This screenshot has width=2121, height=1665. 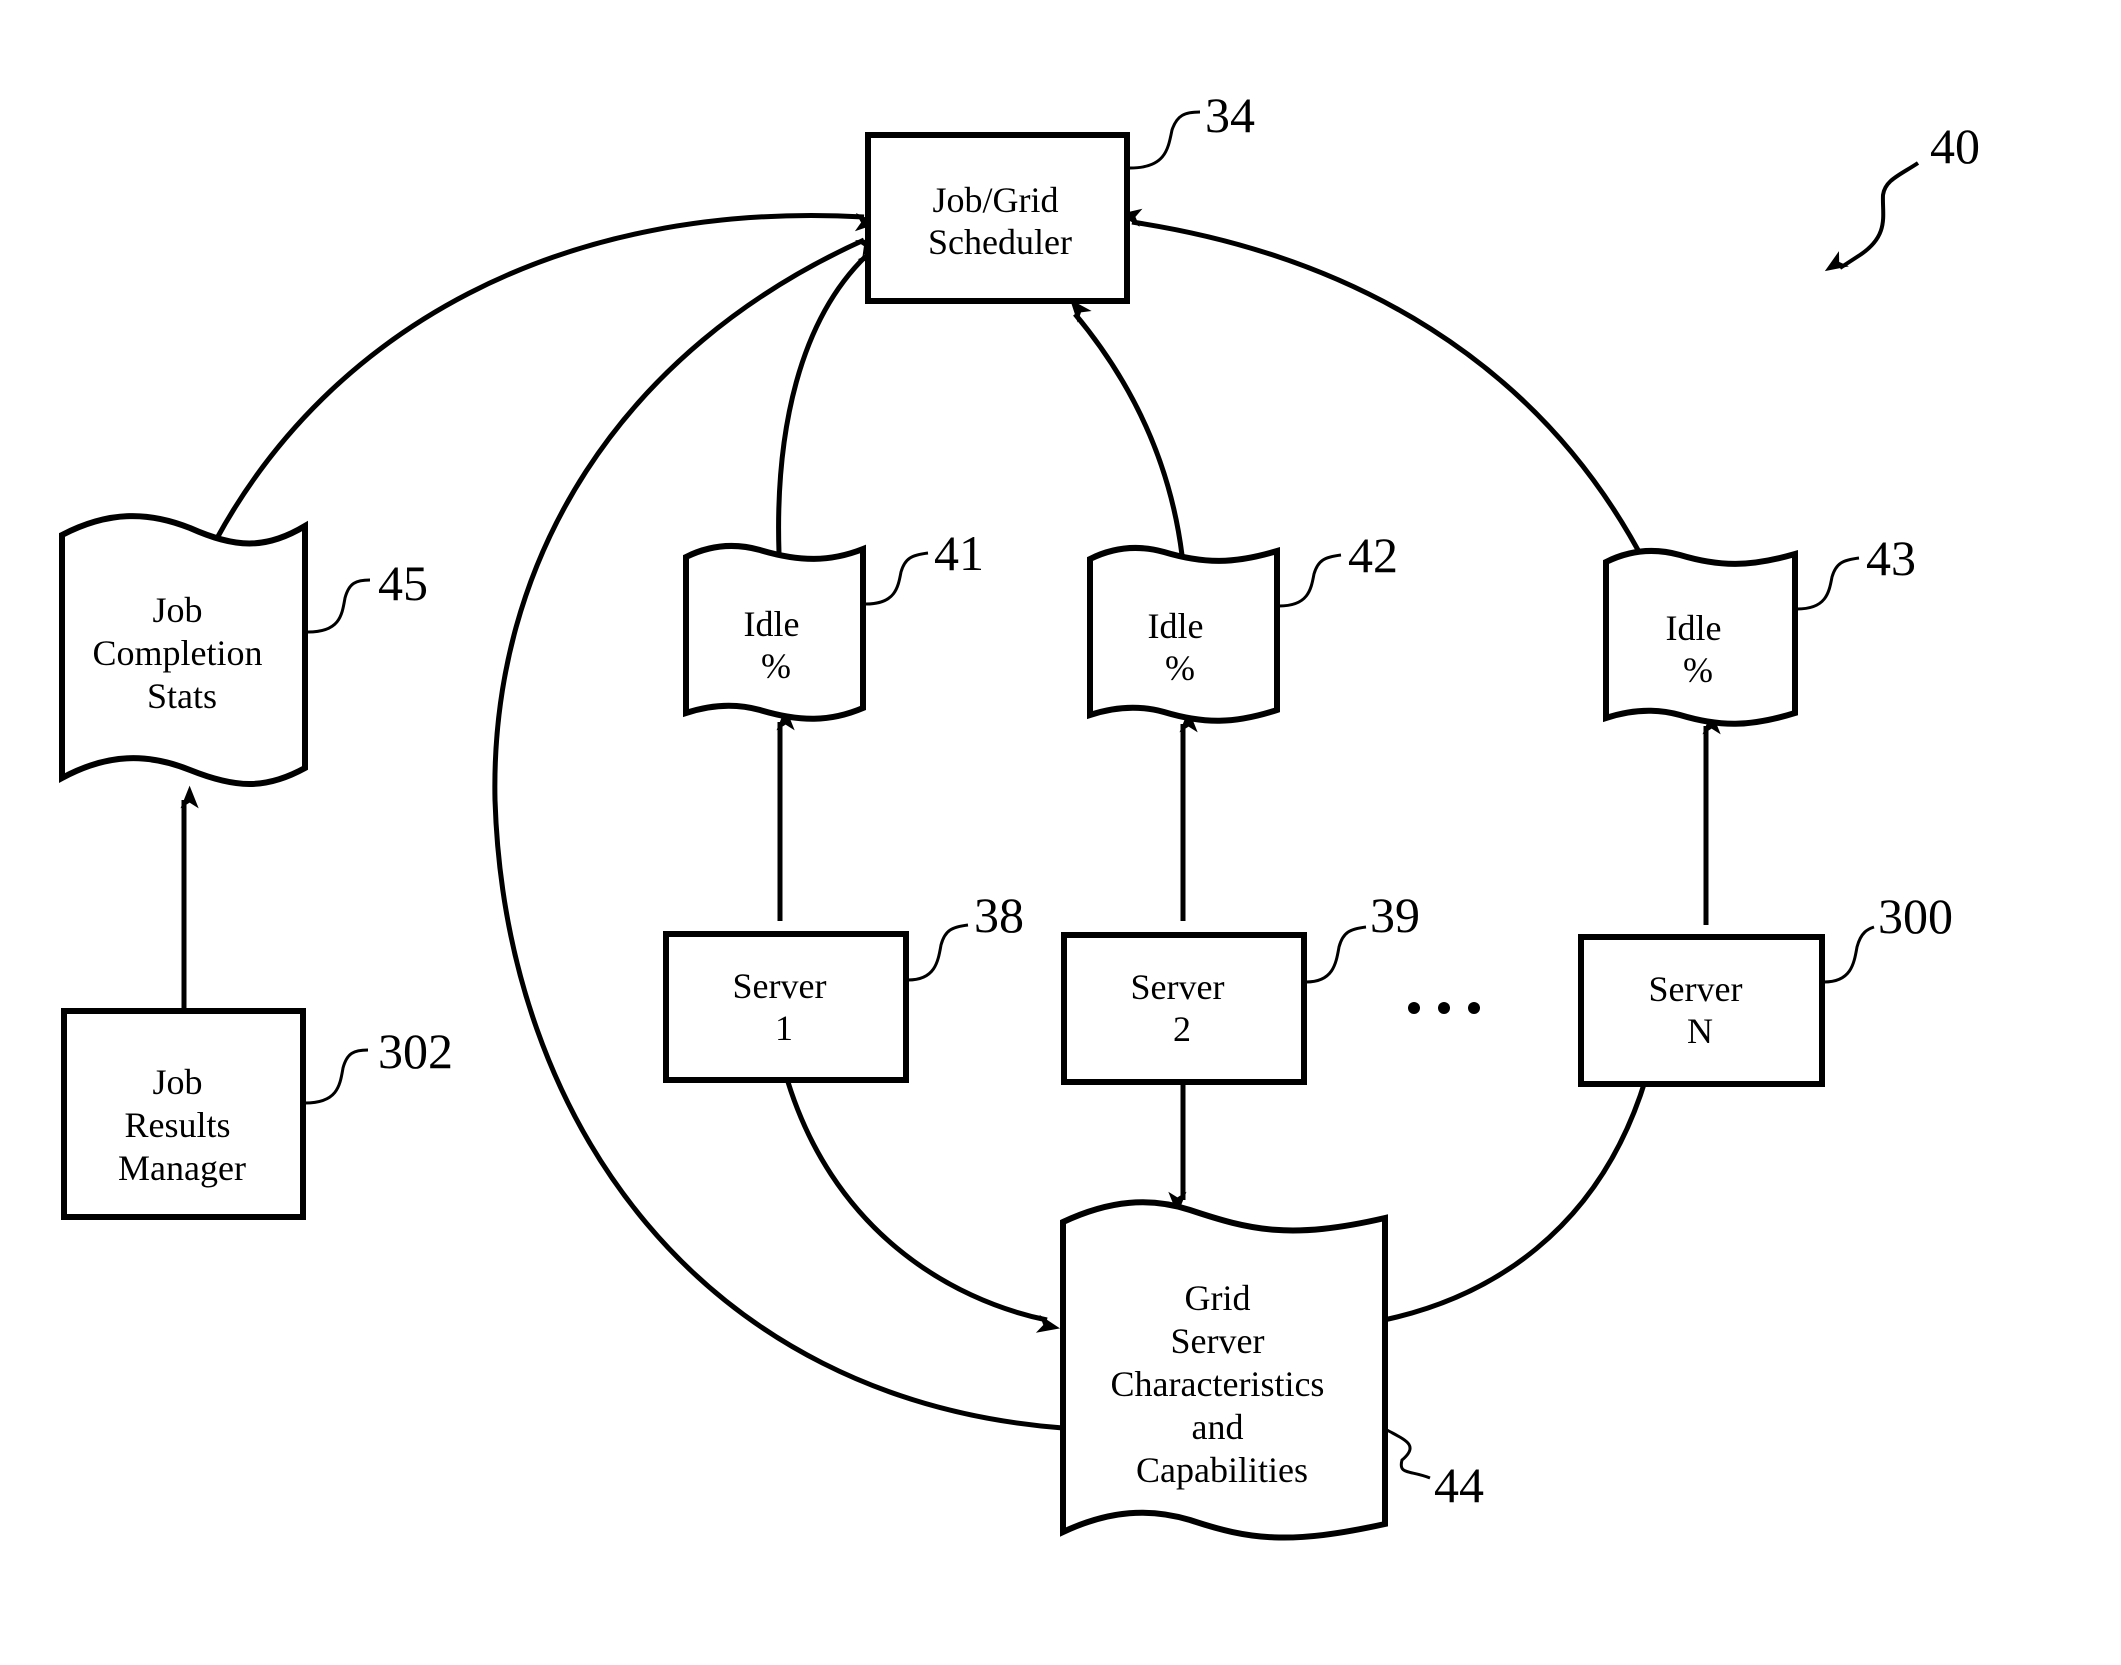 I want to click on ref-302: 302, so click(x=415, y=1051).